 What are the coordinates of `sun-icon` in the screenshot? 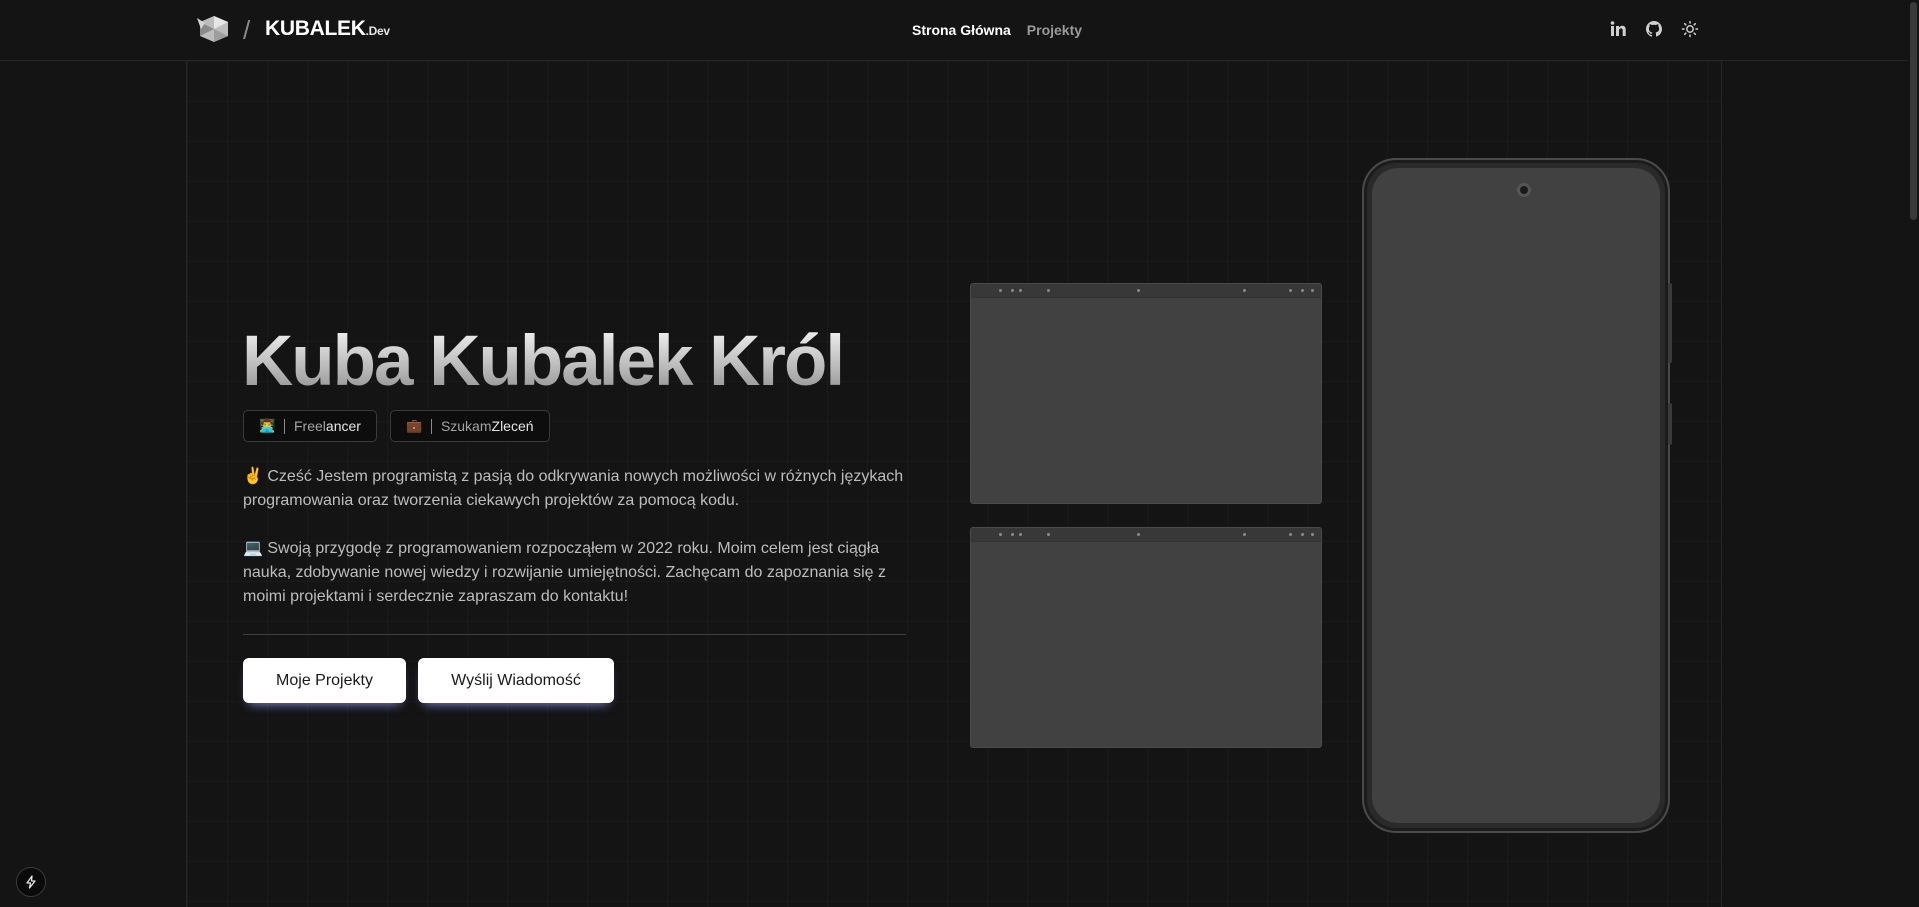 It's located at (1690, 29).